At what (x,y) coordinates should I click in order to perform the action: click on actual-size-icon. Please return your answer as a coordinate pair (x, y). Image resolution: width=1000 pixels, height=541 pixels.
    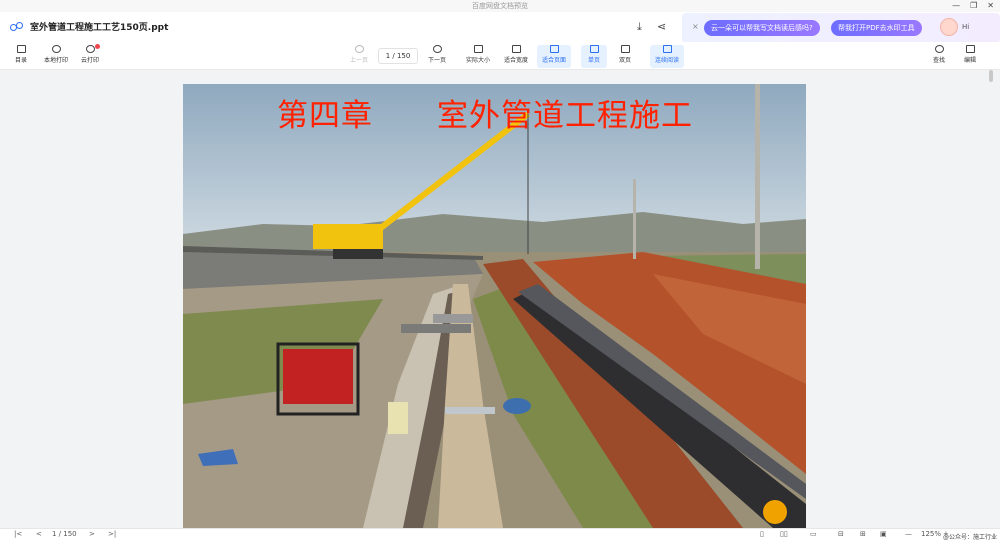
    Looking at the image, I should click on (478, 49).